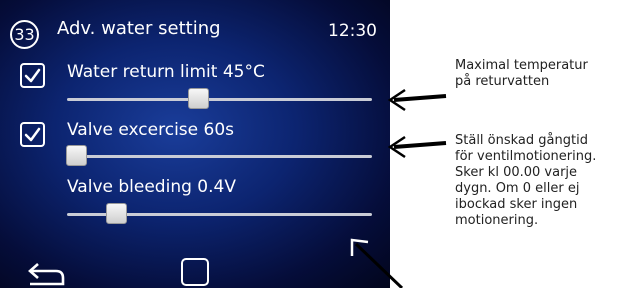  I want to click on valve-exercise-slider, so click(219, 155).